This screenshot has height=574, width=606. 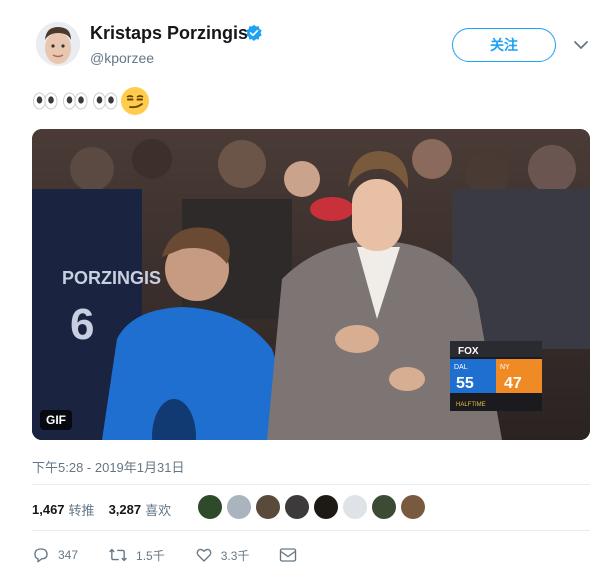 I want to click on likes-label: 喜欢, so click(x=158, y=509).